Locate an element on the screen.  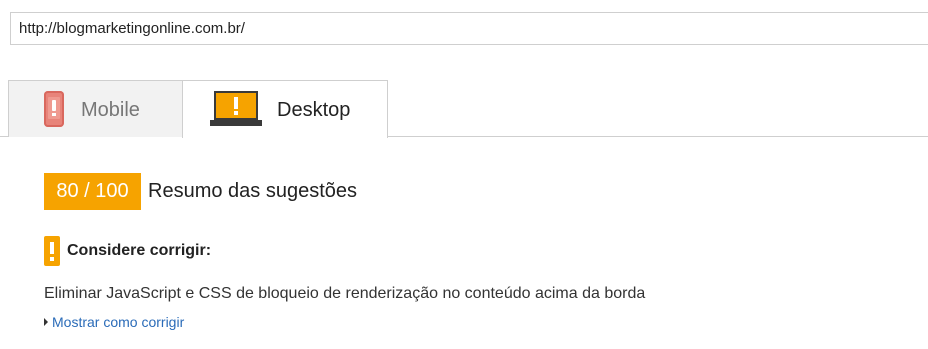
expand-arrow-icon is located at coordinates (46, 322).